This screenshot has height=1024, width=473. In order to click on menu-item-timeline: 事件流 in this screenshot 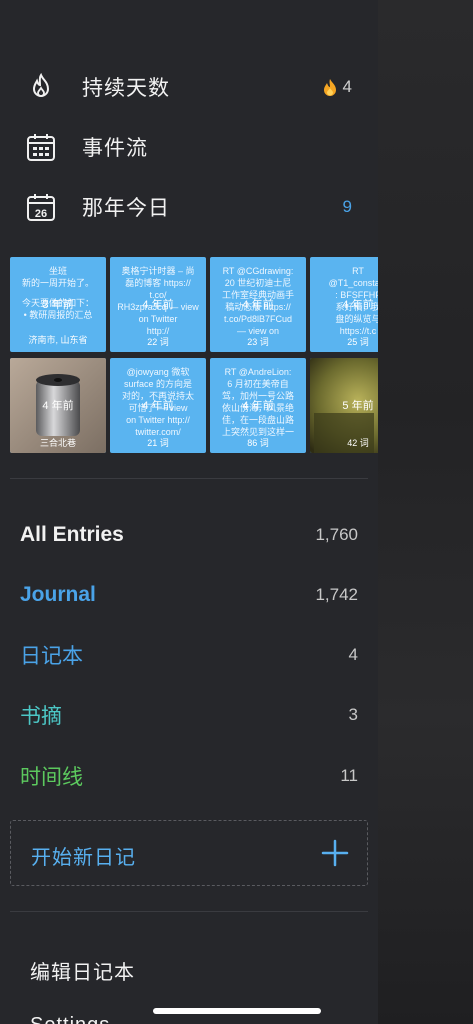, I will do `click(189, 147)`.